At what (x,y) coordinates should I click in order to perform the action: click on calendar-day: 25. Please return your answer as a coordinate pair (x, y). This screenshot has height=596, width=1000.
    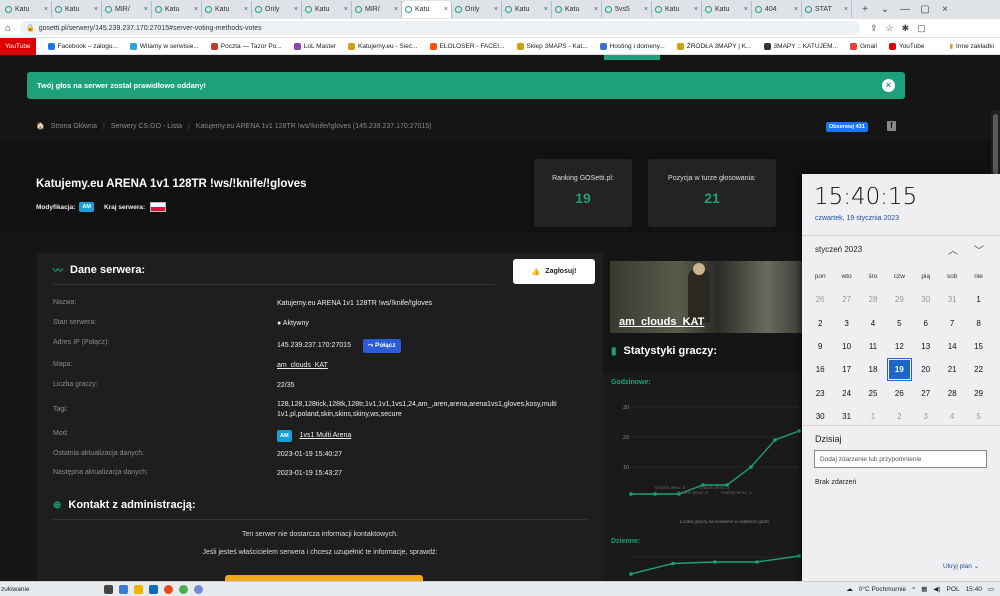
    Looking at the image, I should click on (873, 393).